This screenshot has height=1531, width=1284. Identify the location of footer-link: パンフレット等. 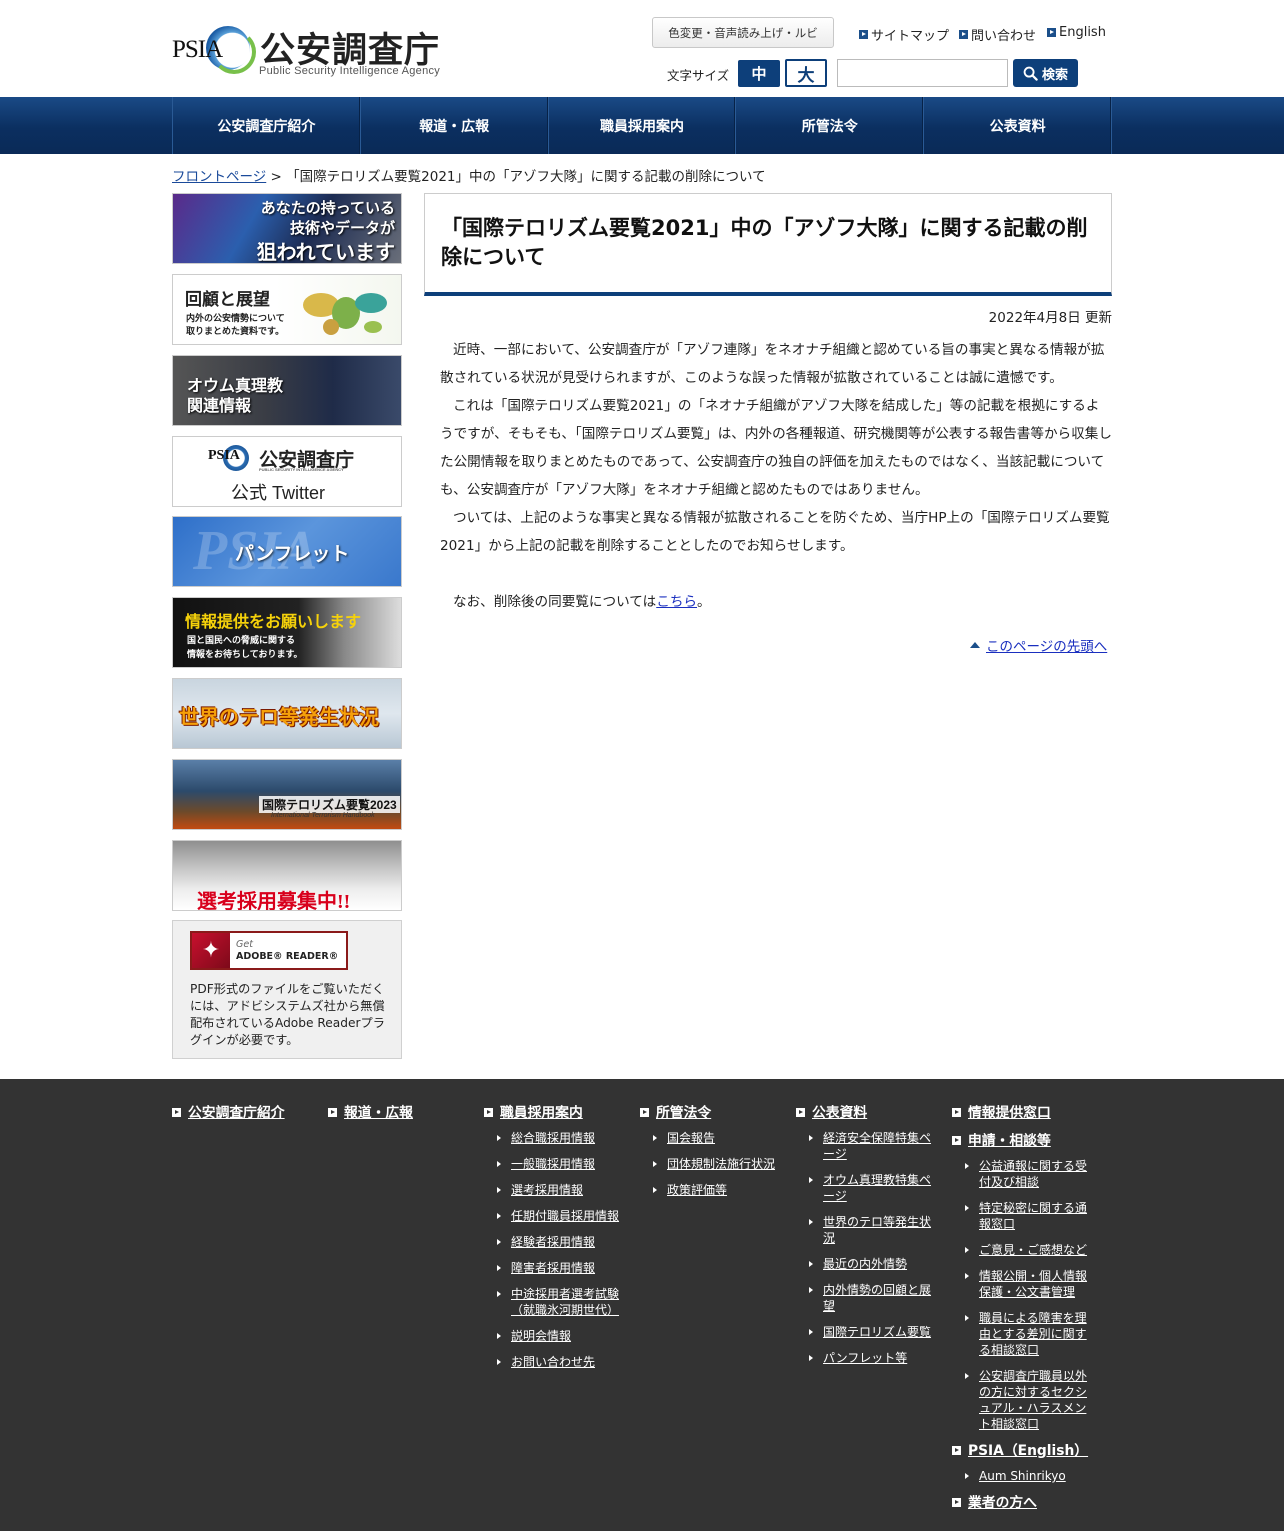
(873, 1358).